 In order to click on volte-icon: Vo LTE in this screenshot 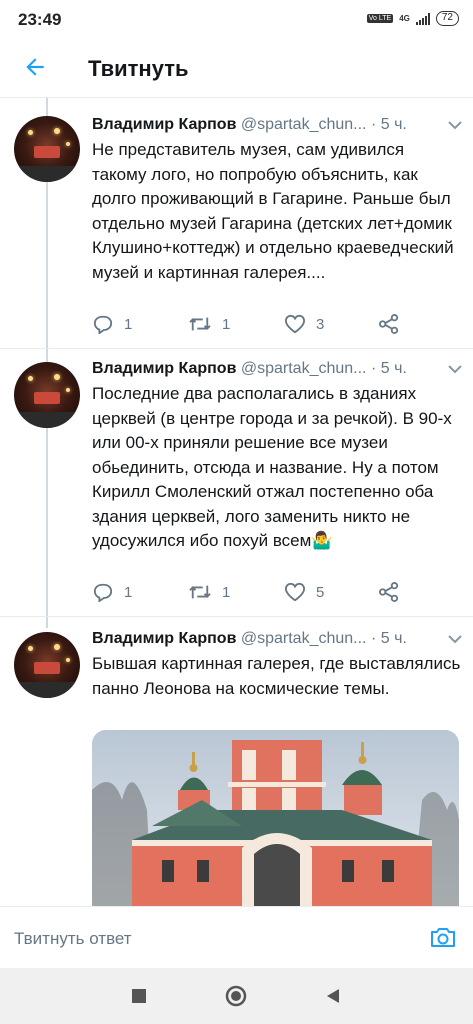, I will do `click(380, 18)`.